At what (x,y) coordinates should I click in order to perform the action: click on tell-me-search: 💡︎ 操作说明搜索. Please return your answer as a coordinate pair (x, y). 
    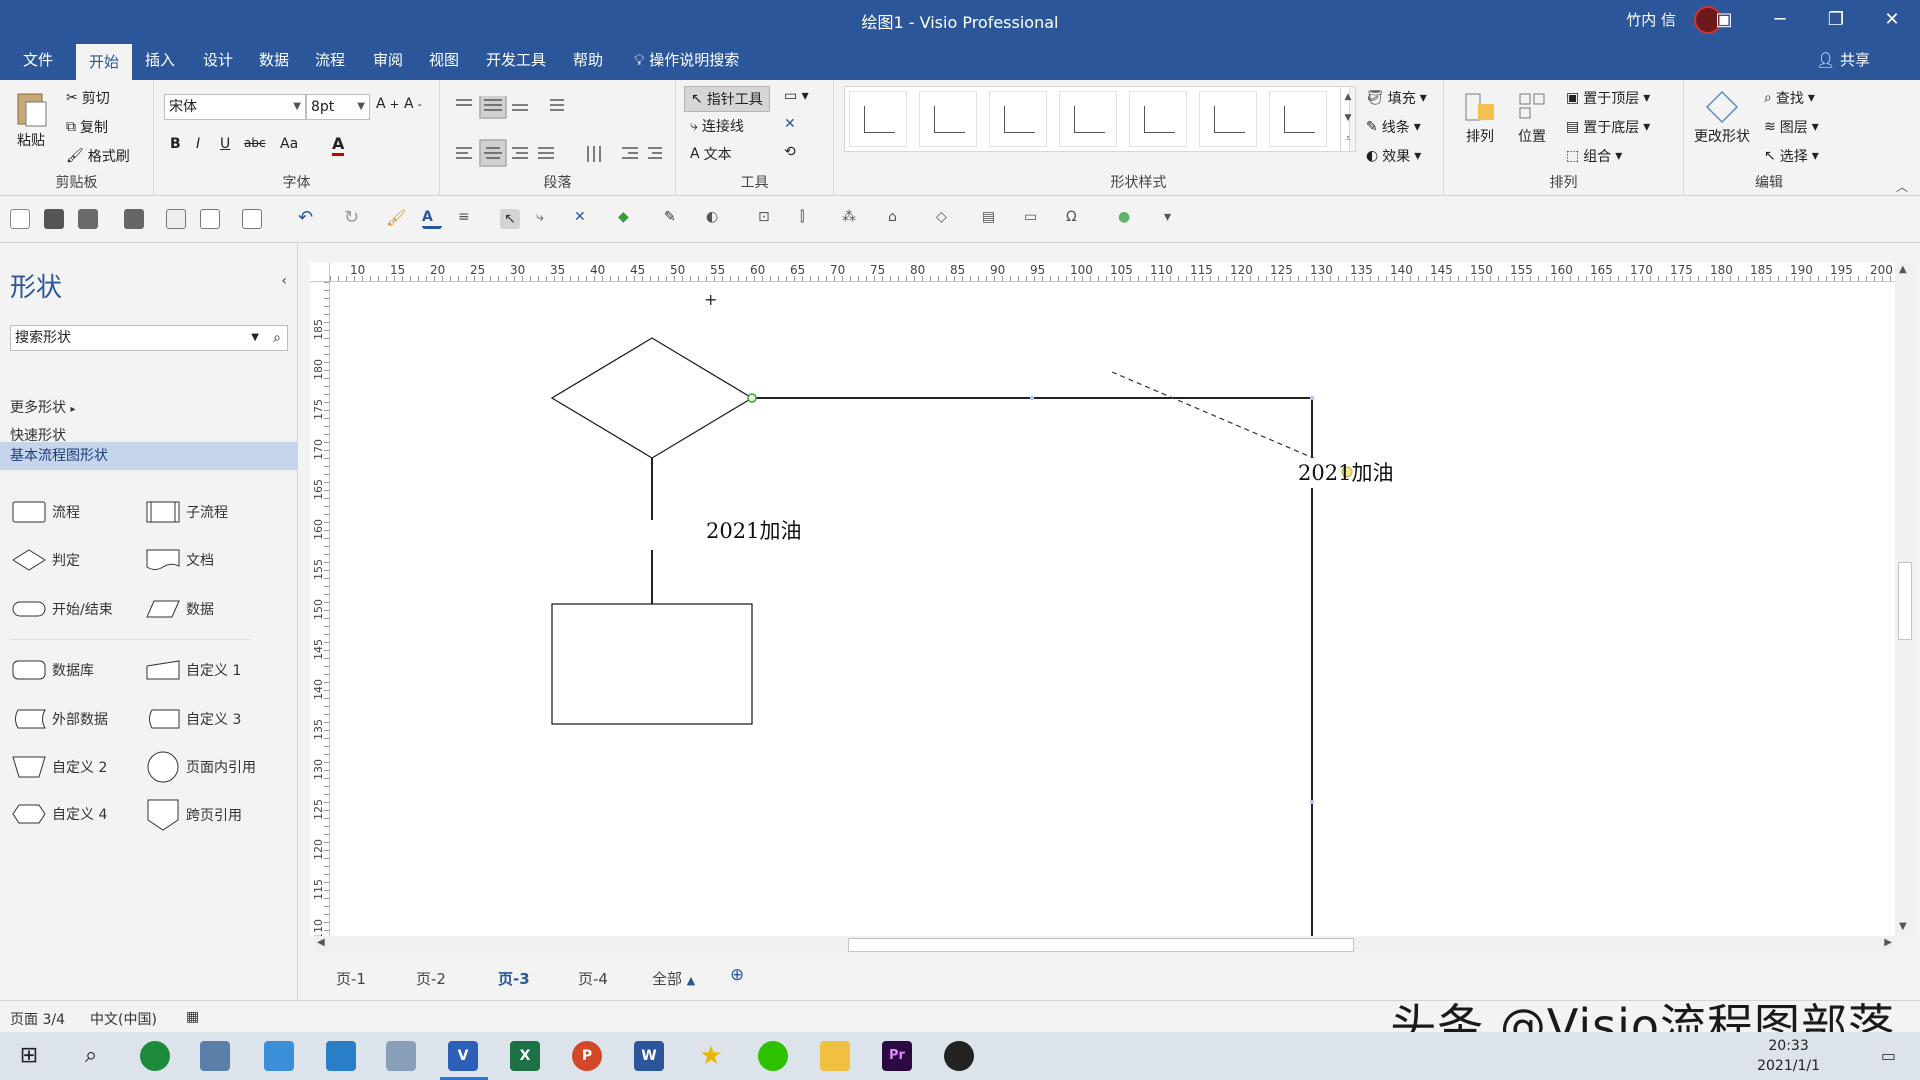
    Looking at the image, I should click on (686, 60).